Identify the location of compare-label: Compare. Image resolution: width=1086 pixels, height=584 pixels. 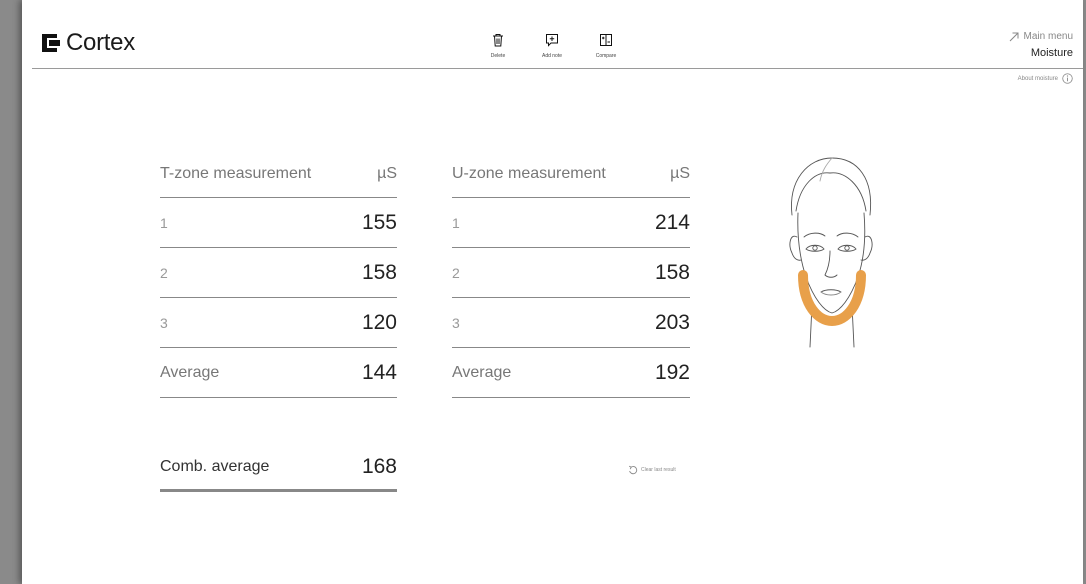
(606, 56).